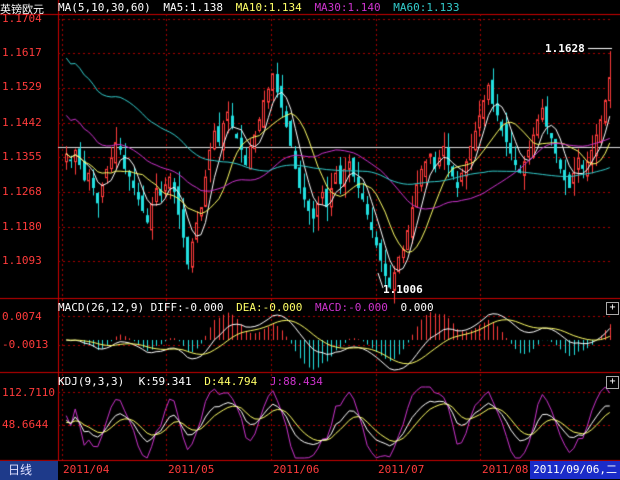 This screenshot has width=620, height=480. Describe the element at coordinates (22, 260) in the screenshot. I see `price-axis-label: 1.1093` at that location.